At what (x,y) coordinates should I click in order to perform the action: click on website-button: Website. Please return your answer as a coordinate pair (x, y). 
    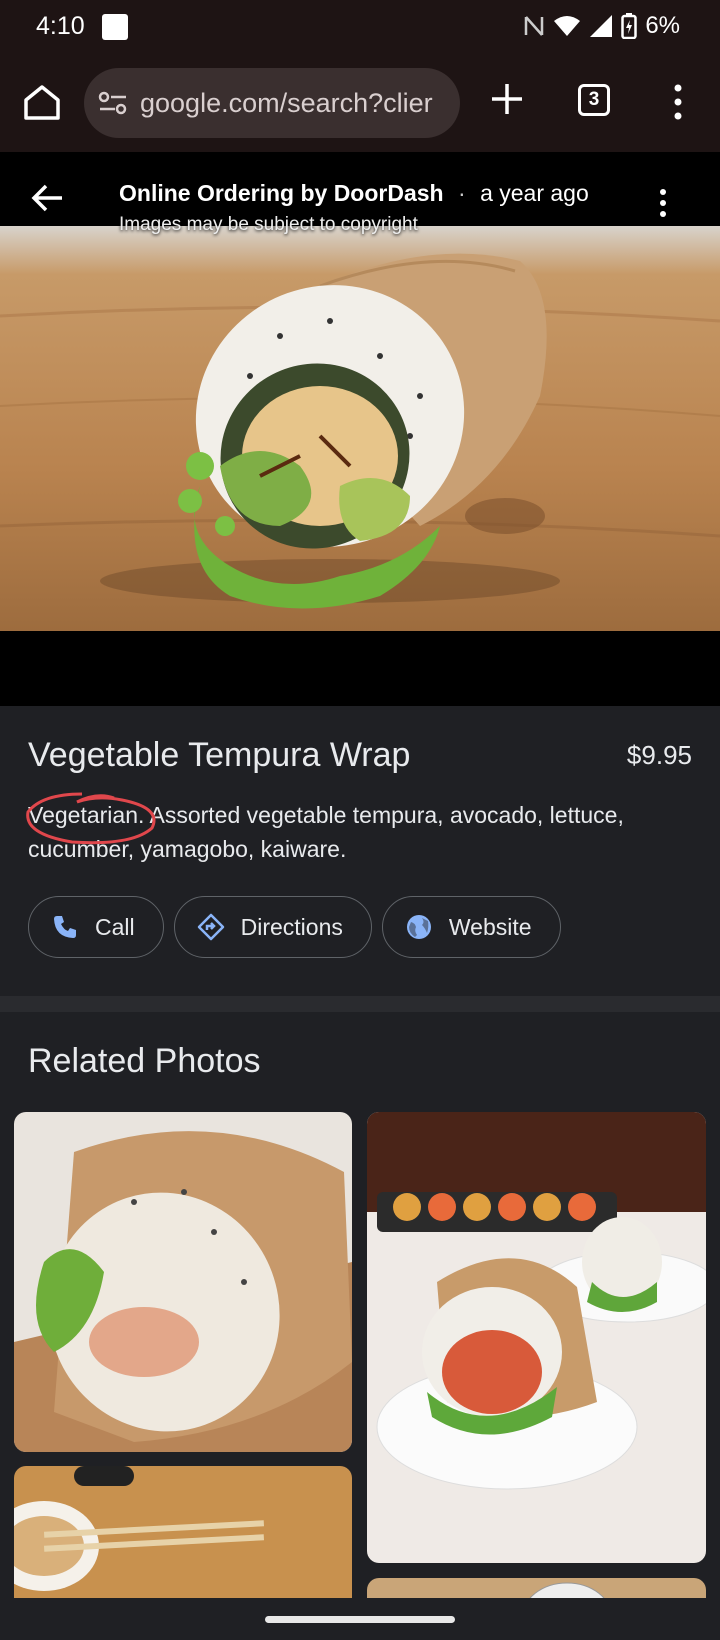
    Looking at the image, I should click on (471, 927).